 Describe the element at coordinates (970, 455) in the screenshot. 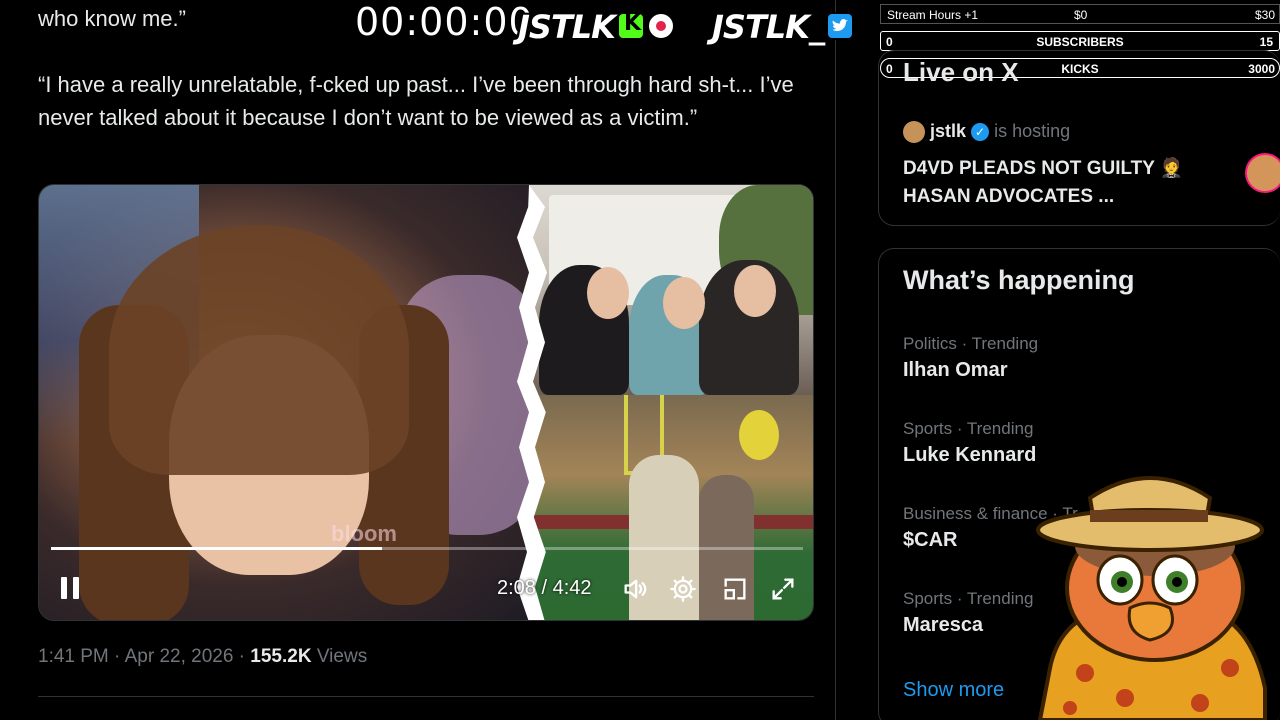

I see `trend-name: Luke Kennard` at that location.